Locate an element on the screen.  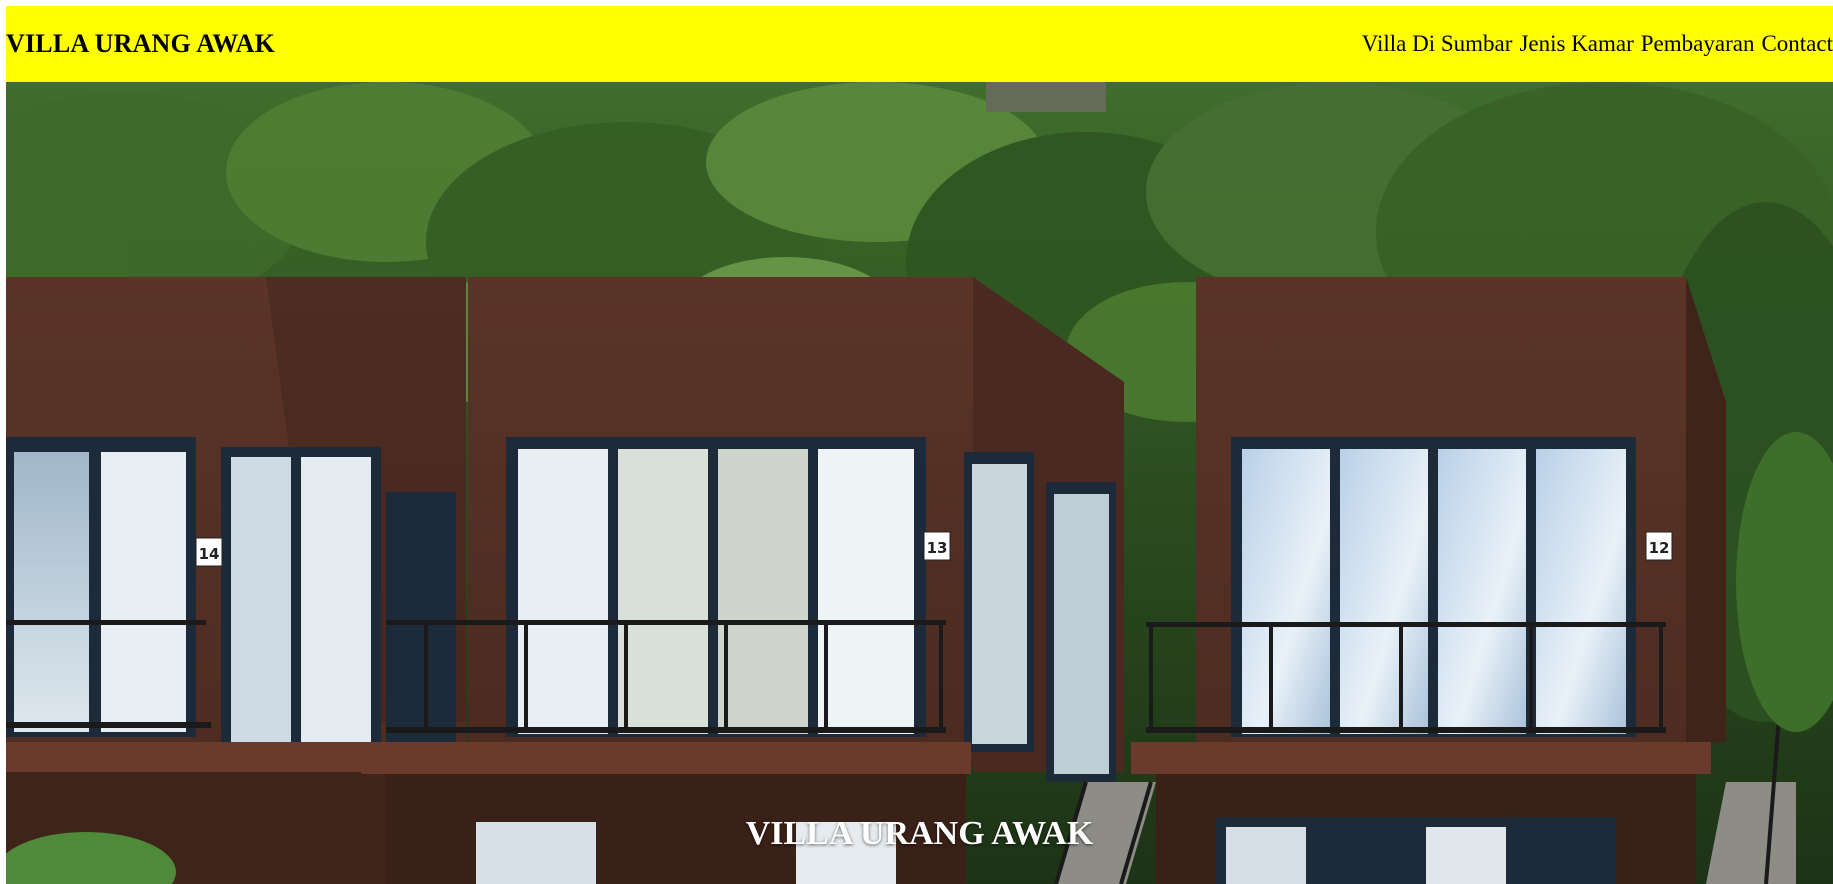
nav-link-jenis-kamar: Jenis Kamar is located at coordinates (1576, 44).